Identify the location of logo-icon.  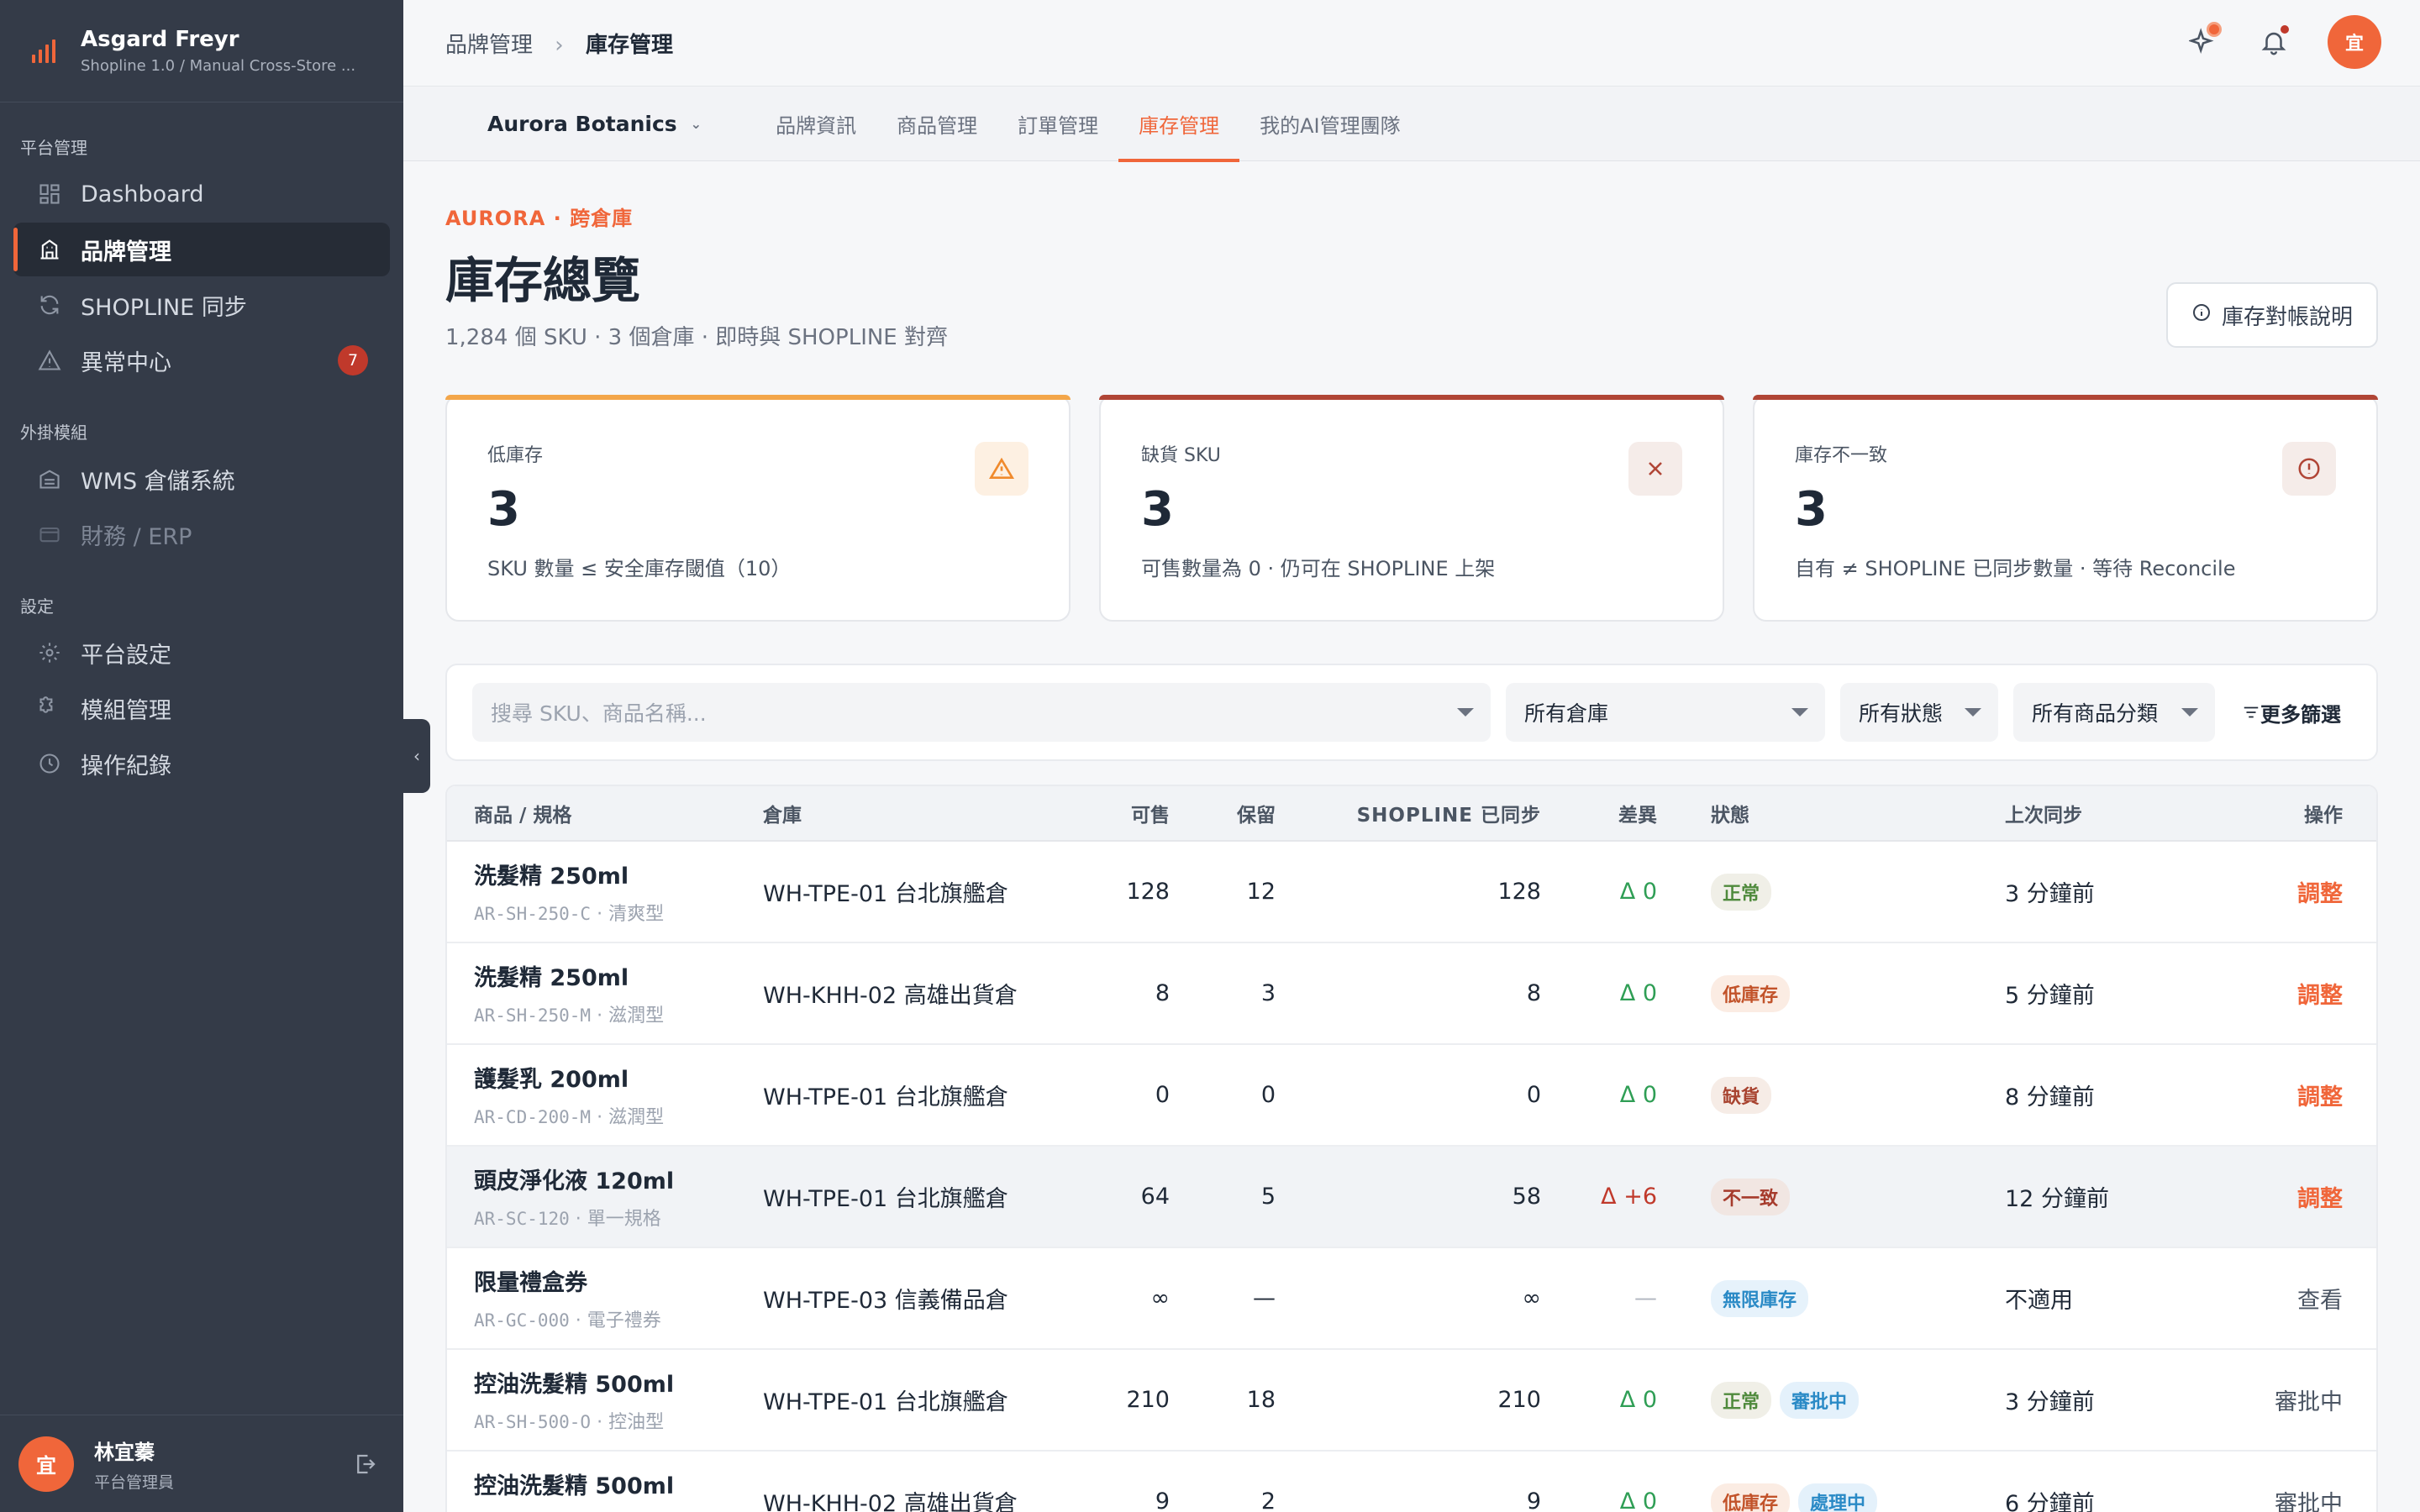
(43, 51).